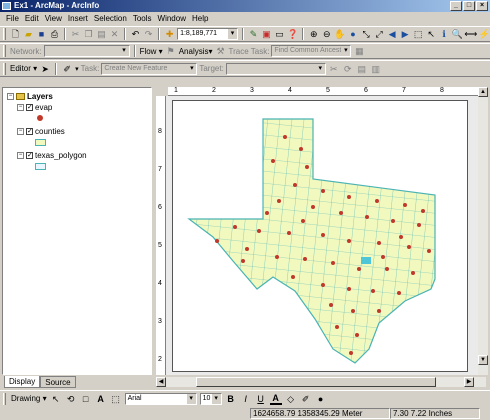 This screenshot has height=420, width=490. What do you see at coordinates (41, 34) in the screenshot?
I see `save-icon: ■` at bounding box center [41, 34].